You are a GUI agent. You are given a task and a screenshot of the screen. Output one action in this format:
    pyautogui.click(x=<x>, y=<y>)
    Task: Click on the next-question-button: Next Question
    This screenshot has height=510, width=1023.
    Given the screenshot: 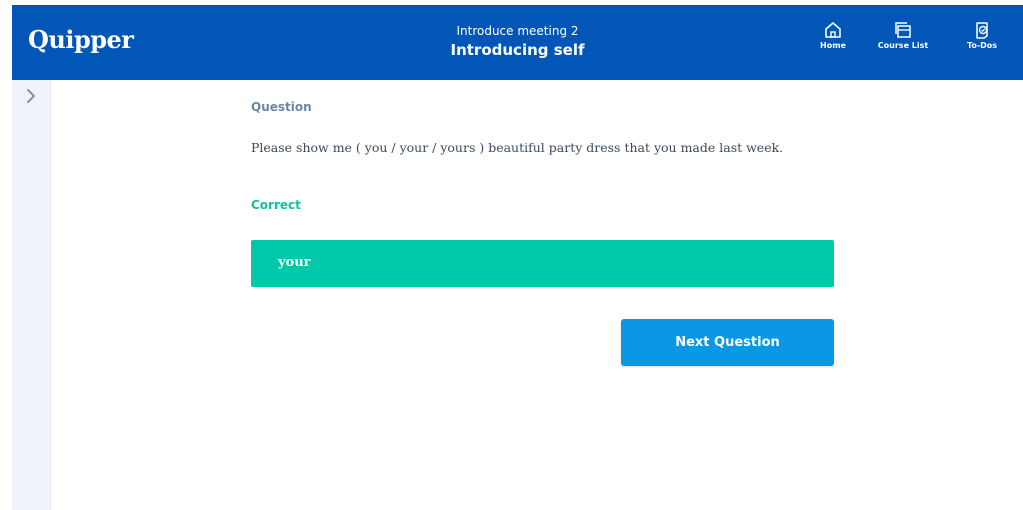 What is the action you would take?
    pyautogui.click(x=727, y=342)
    